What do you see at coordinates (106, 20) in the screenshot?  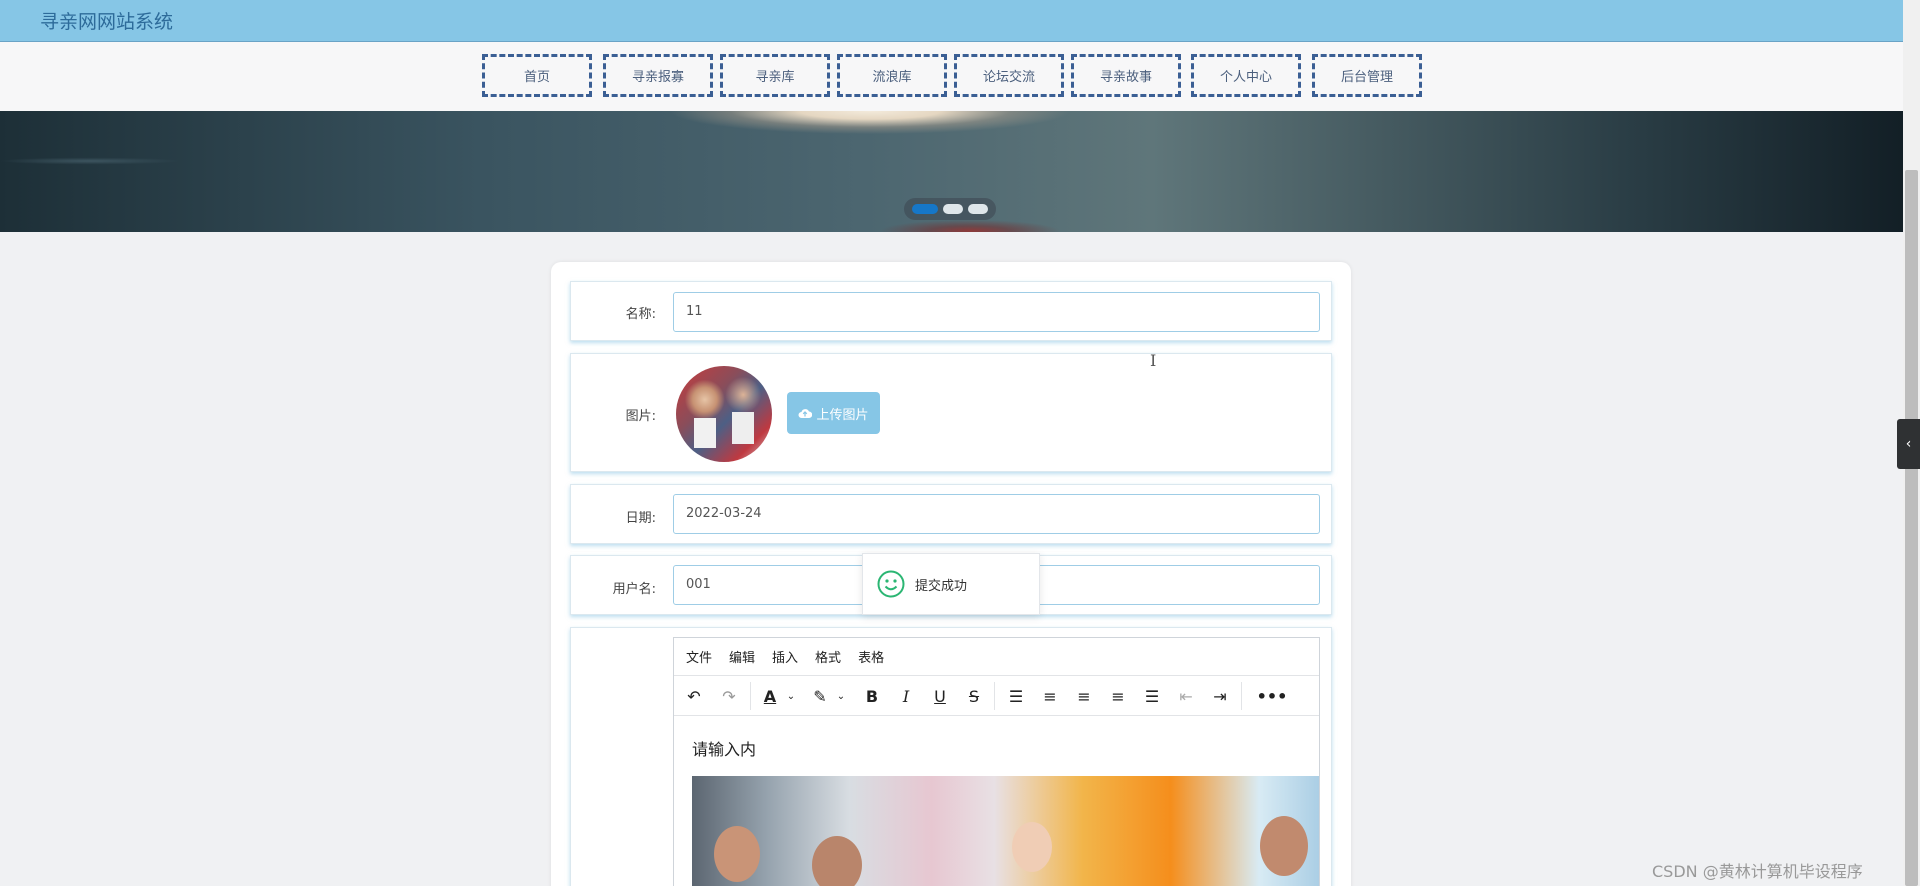 I see `site-title: 寻亲网网站系统` at bounding box center [106, 20].